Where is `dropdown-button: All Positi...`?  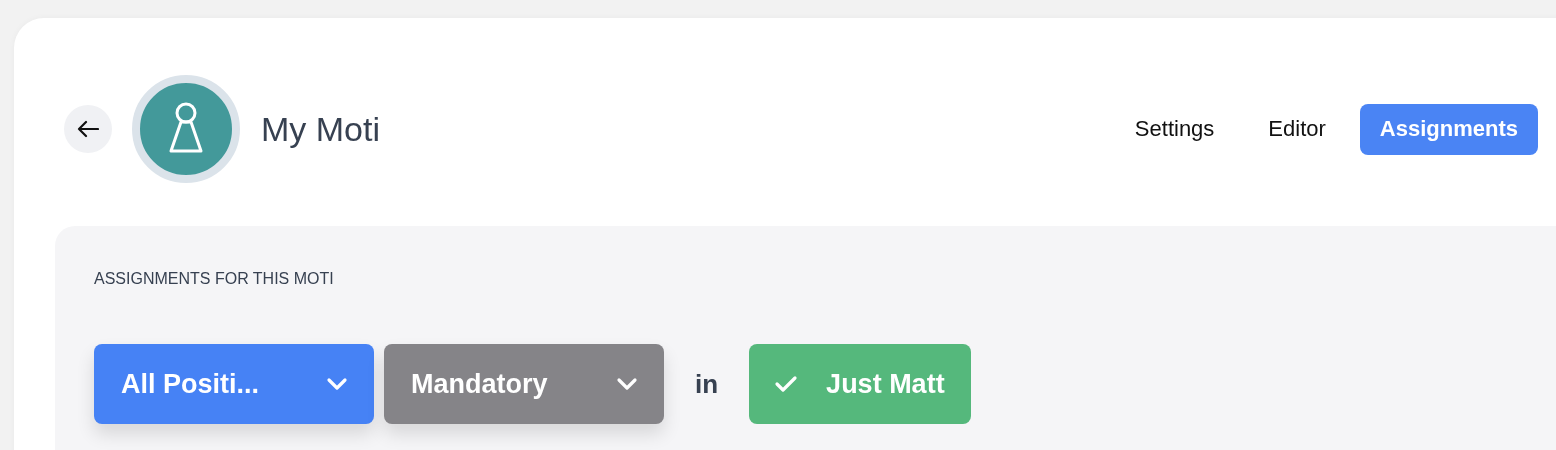 dropdown-button: All Positi... is located at coordinates (234, 384).